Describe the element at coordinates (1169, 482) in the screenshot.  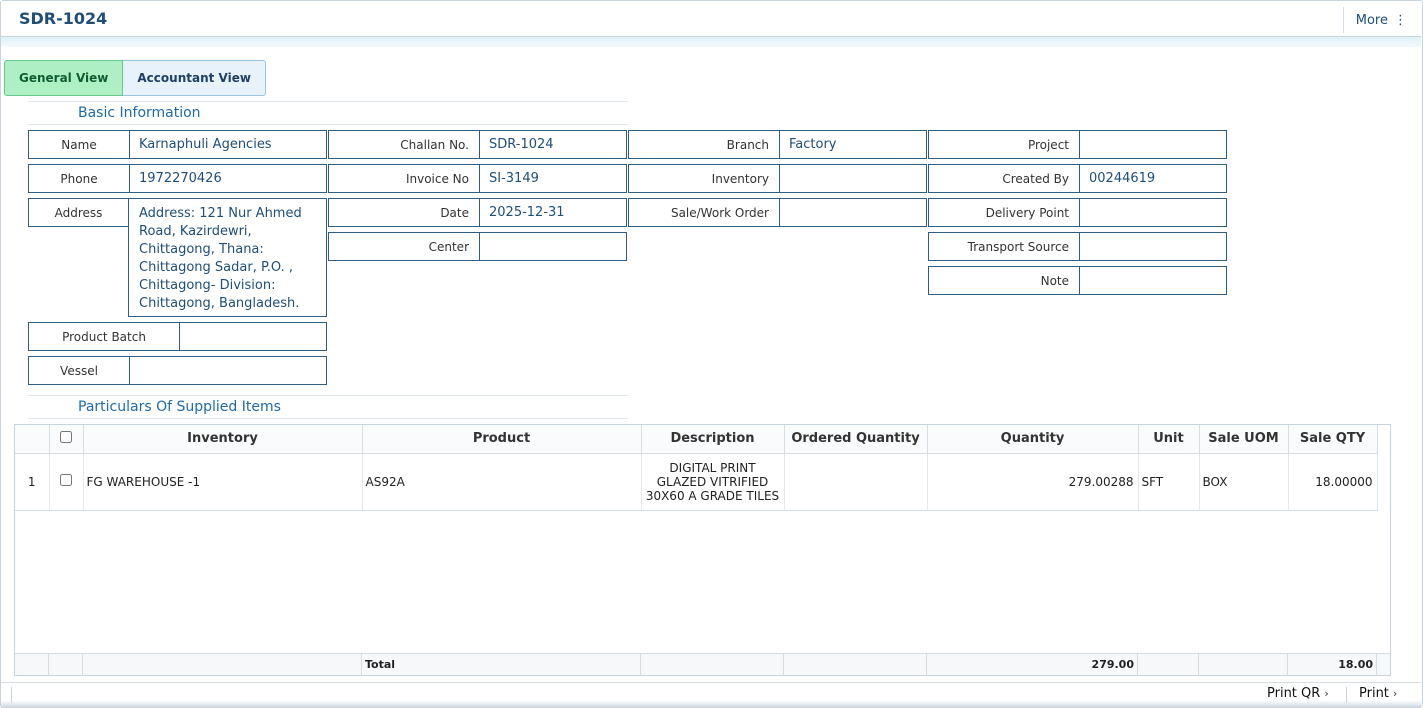
I see `cell-unit: SFT` at that location.